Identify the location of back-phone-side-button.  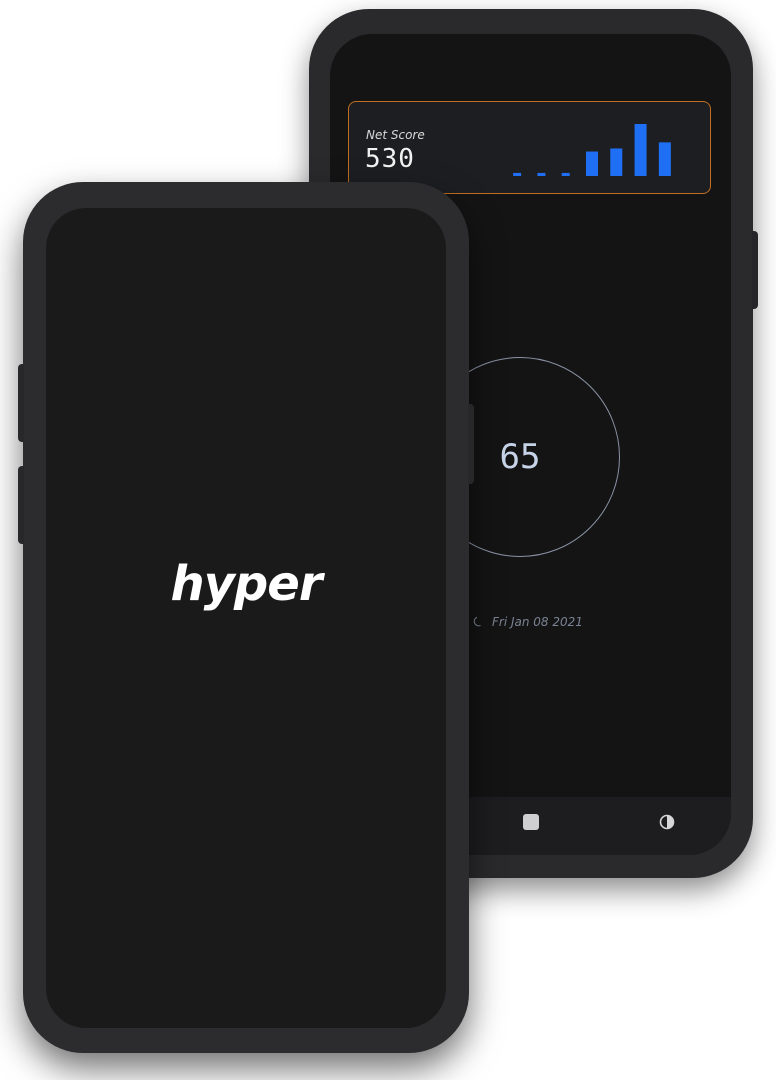
(755, 270).